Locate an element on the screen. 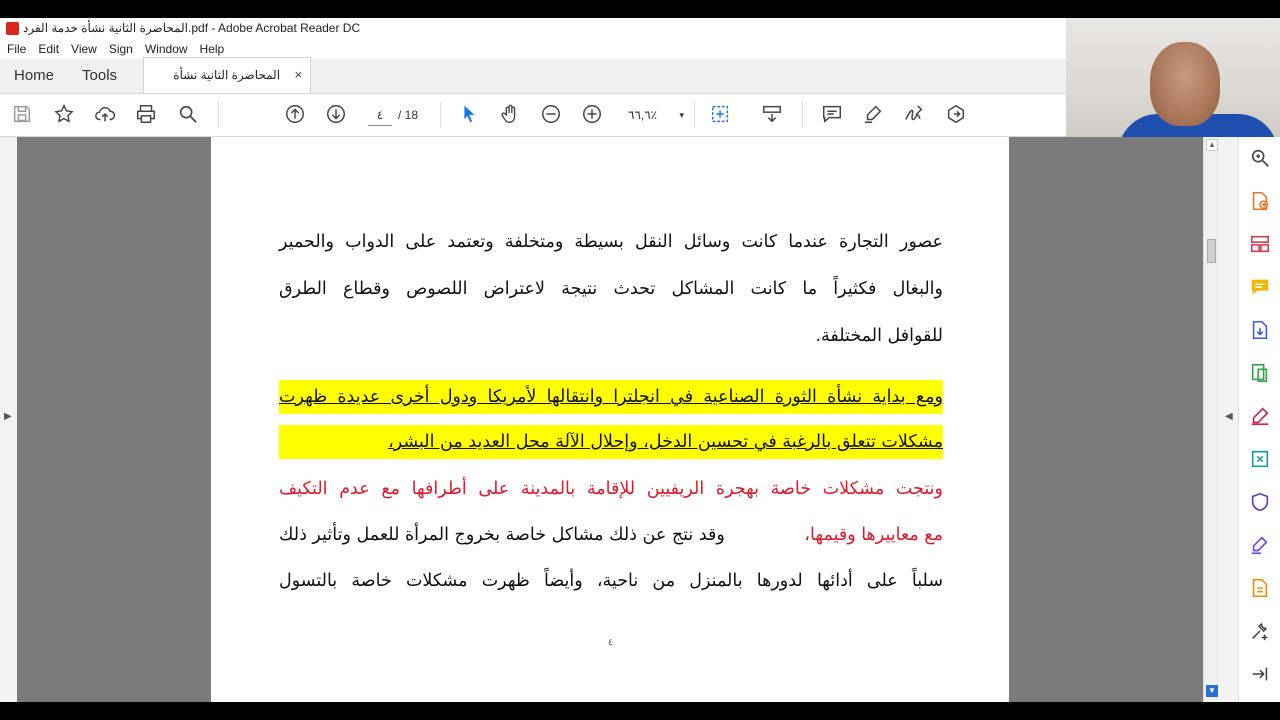  scroll-down-icon: ▼ is located at coordinates (1212, 691).